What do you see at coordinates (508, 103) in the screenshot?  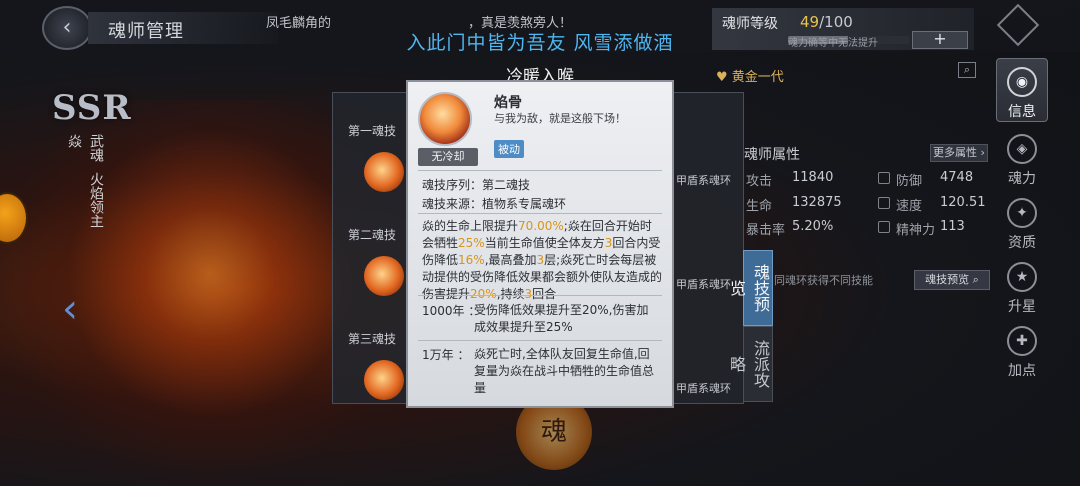 I see `skill-name: 焰骨` at bounding box center [508, 103].